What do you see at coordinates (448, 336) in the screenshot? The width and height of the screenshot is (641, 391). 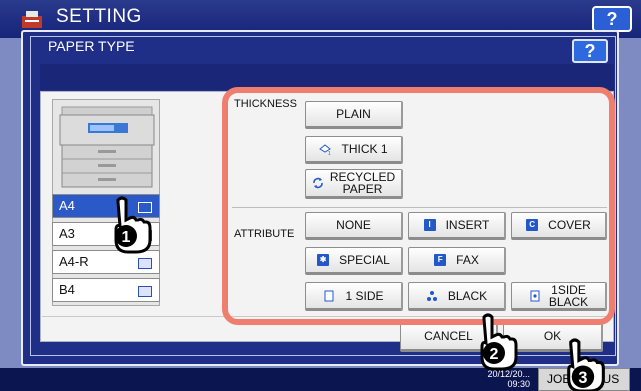 I see `button-label: CANCEL` at bounding box center [448, 336].